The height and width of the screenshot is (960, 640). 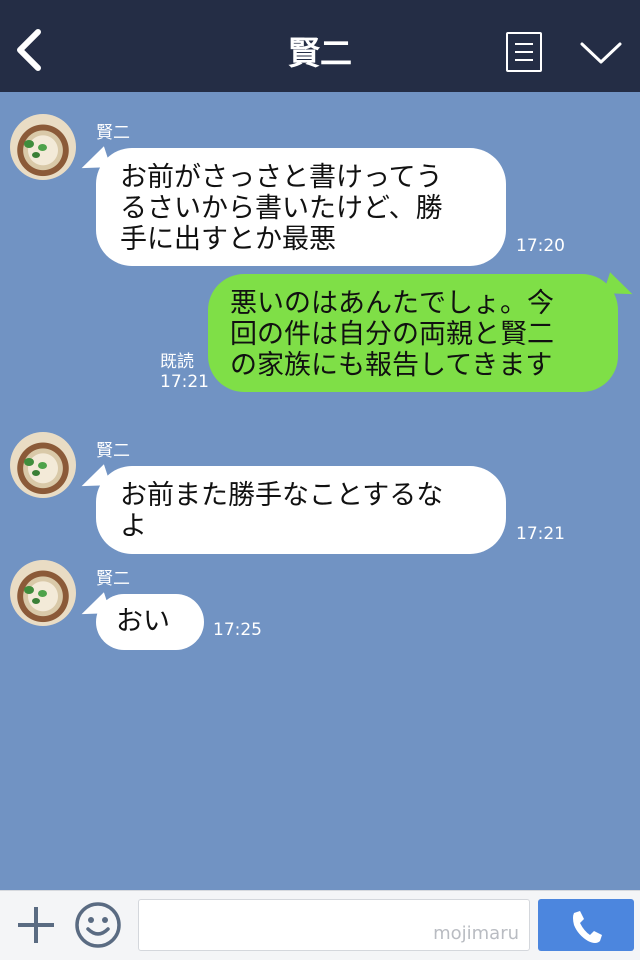 I want to click on message-text: 悪いのはあんたでしょ。今 回の件は自分の両親と賢二 の家族にも報告してきます, so click(x=392, y=334).